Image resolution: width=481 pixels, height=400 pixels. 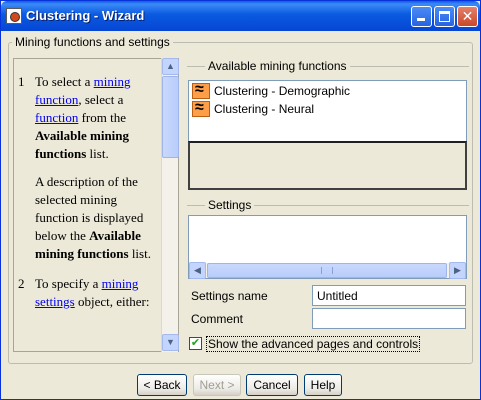 I want to click on cancel-button: Cancel, so click(x=272, y=385).